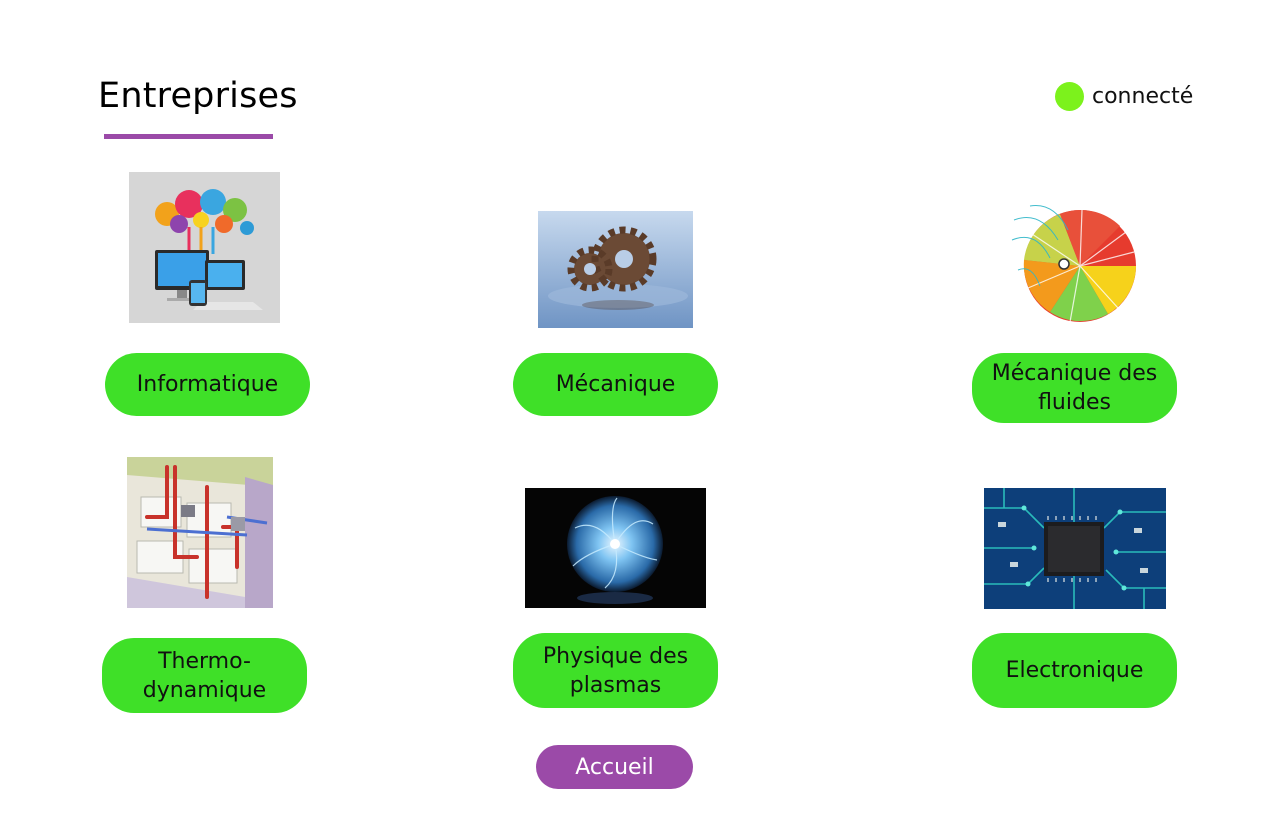 Image resolution: width=1280 pixels, height=832 pixels. Describe the element at coordinates (1069, 96) in the screenshot. I see `status-dot-icon` at that location.